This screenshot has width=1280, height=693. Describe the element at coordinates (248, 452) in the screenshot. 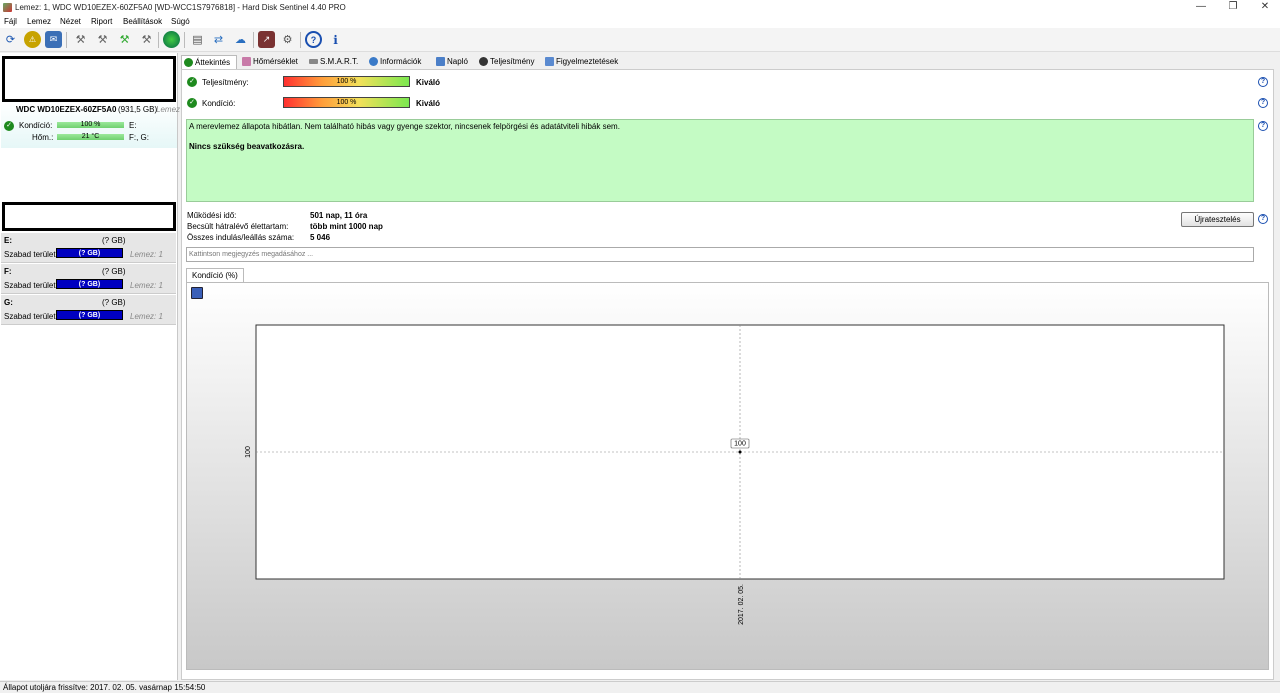

I see `y-tick-label: 100` at that location.